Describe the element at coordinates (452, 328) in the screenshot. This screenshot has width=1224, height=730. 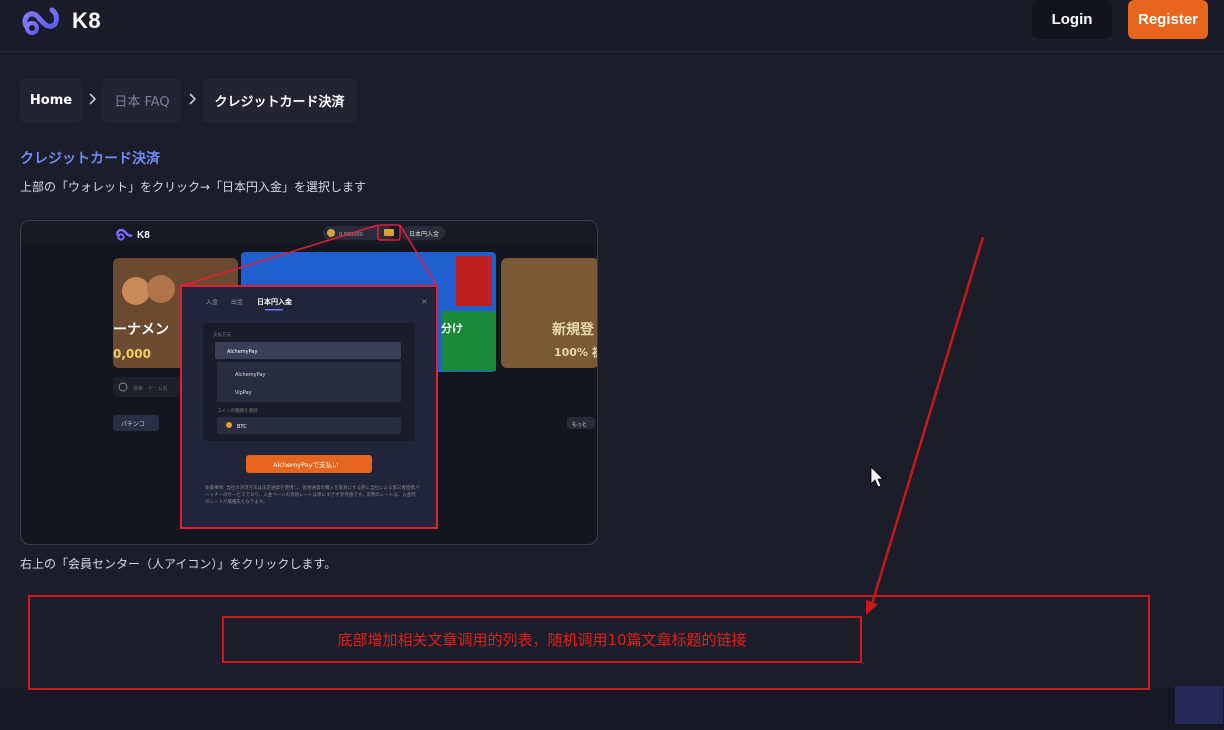
I see `banner-mid-text: 分け` at that location.